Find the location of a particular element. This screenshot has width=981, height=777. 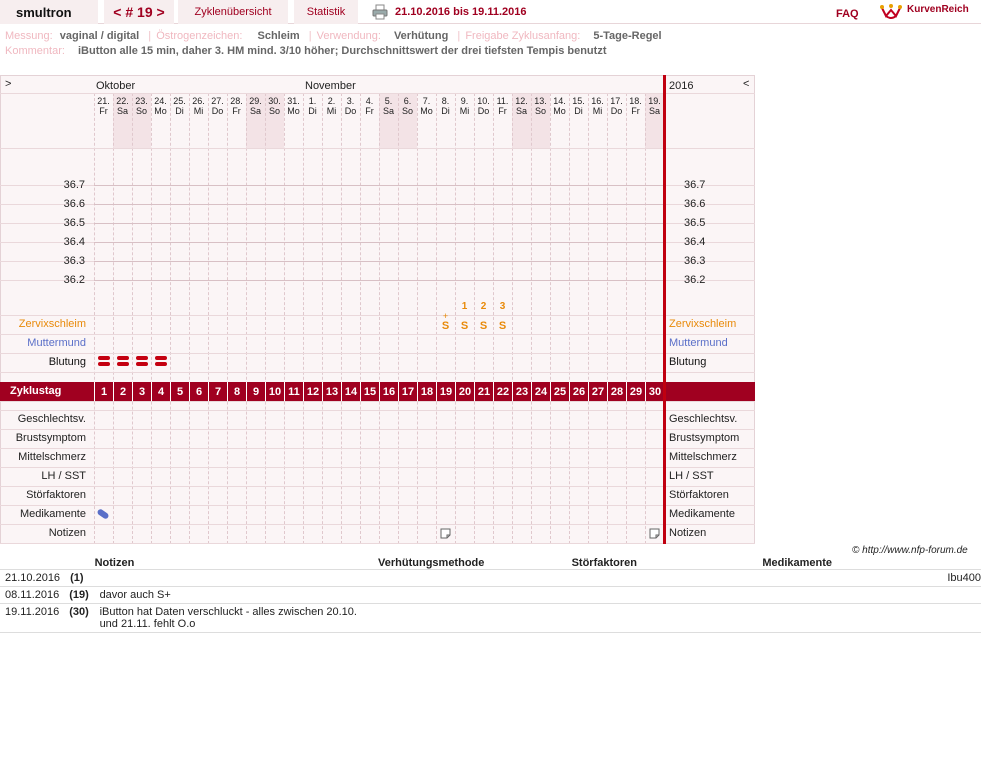

cycle-day-number: 20 is located at coordinates (464, 391).